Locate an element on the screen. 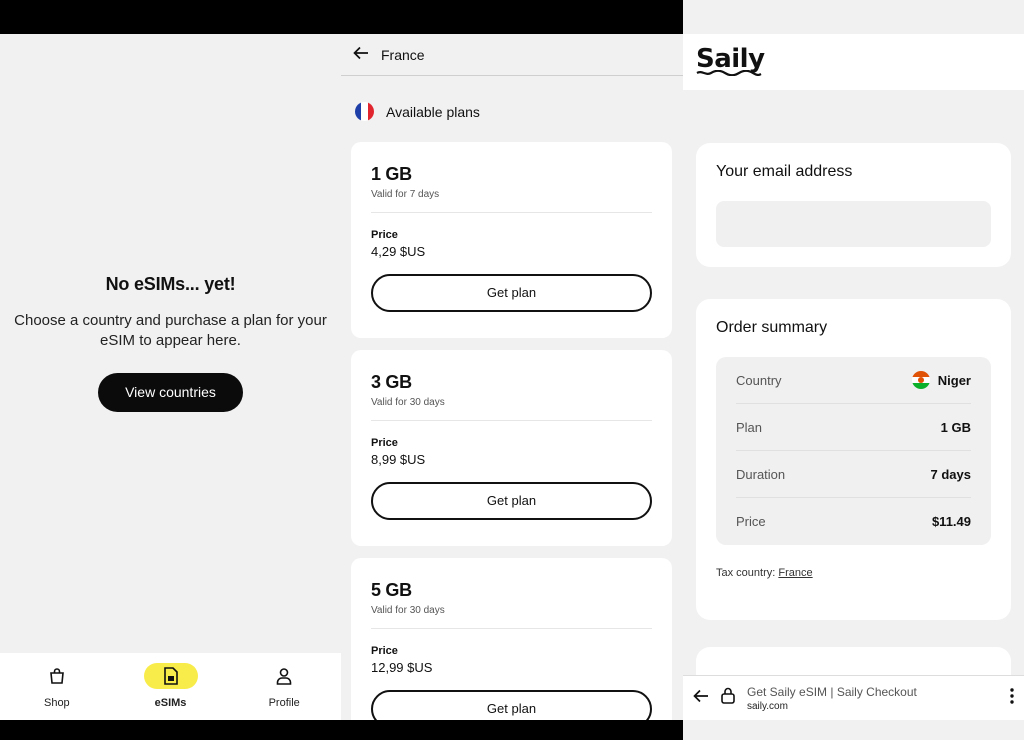 The height and width of the screenshot is (740, 1024). nav-shop: Shop is located at coordinates (57, 686).